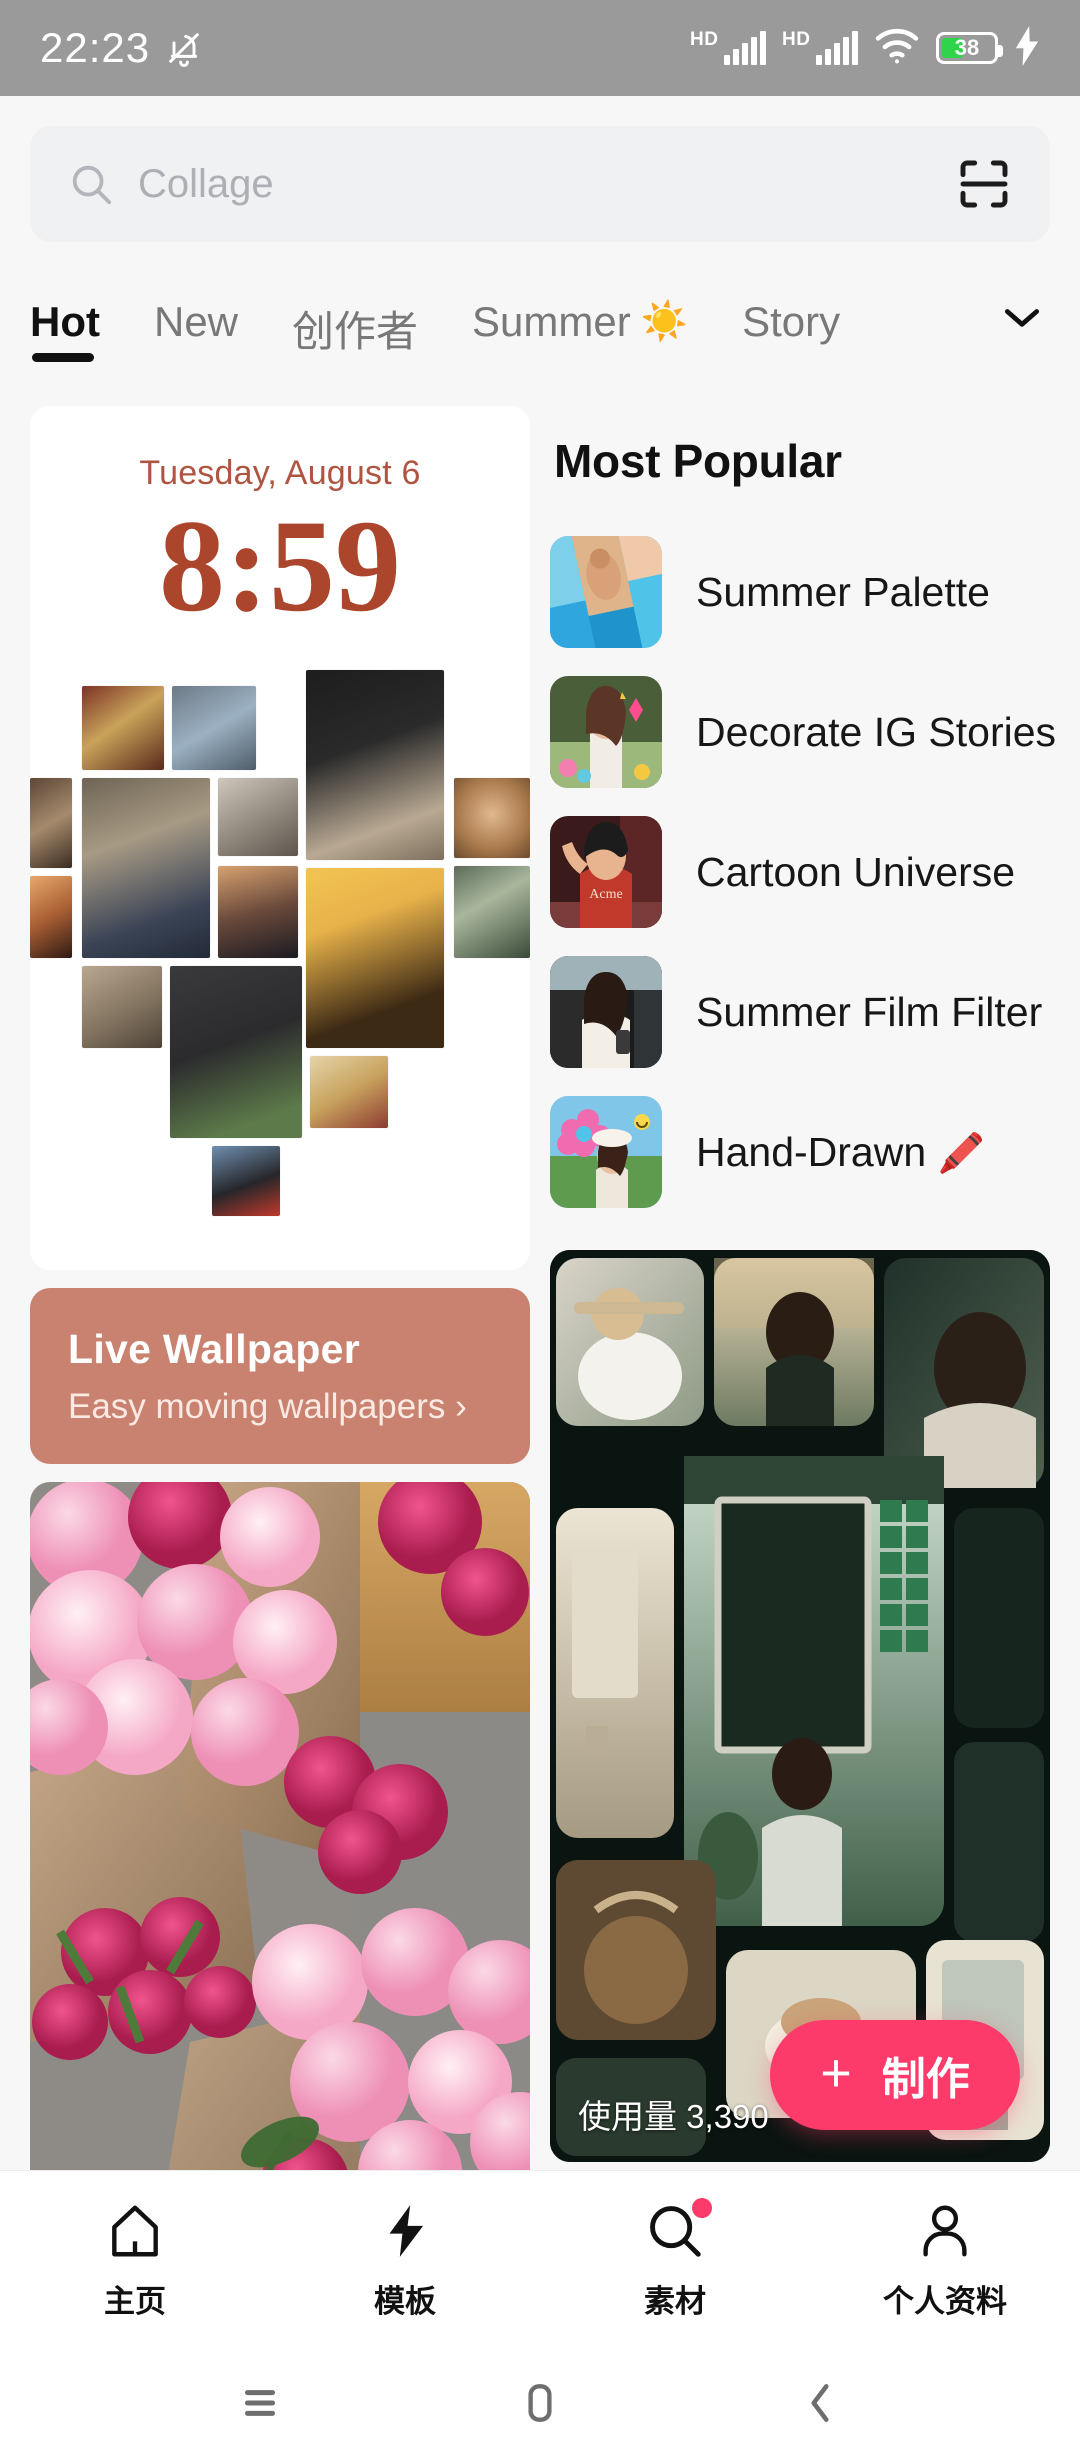  What do you see at coordinates (135, 2301) in the screenshot?
I see `nav-item-home-label: 主页` at bounding box center [135, 2301].